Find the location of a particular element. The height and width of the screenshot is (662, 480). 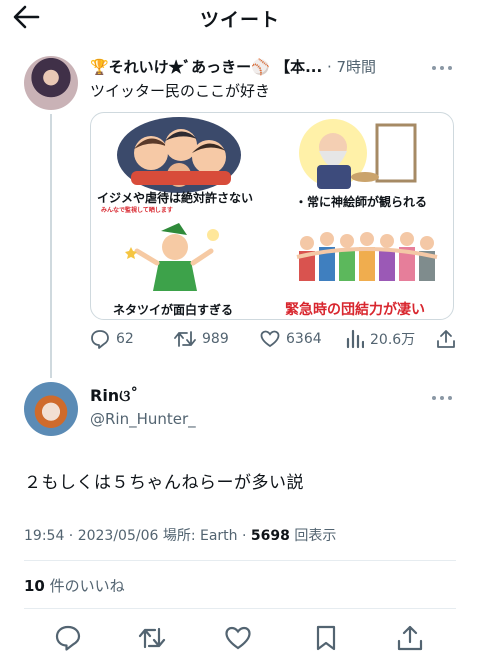

tweet-actions: 62 989 6364 20.6万 is located at coordinates (275, 339).